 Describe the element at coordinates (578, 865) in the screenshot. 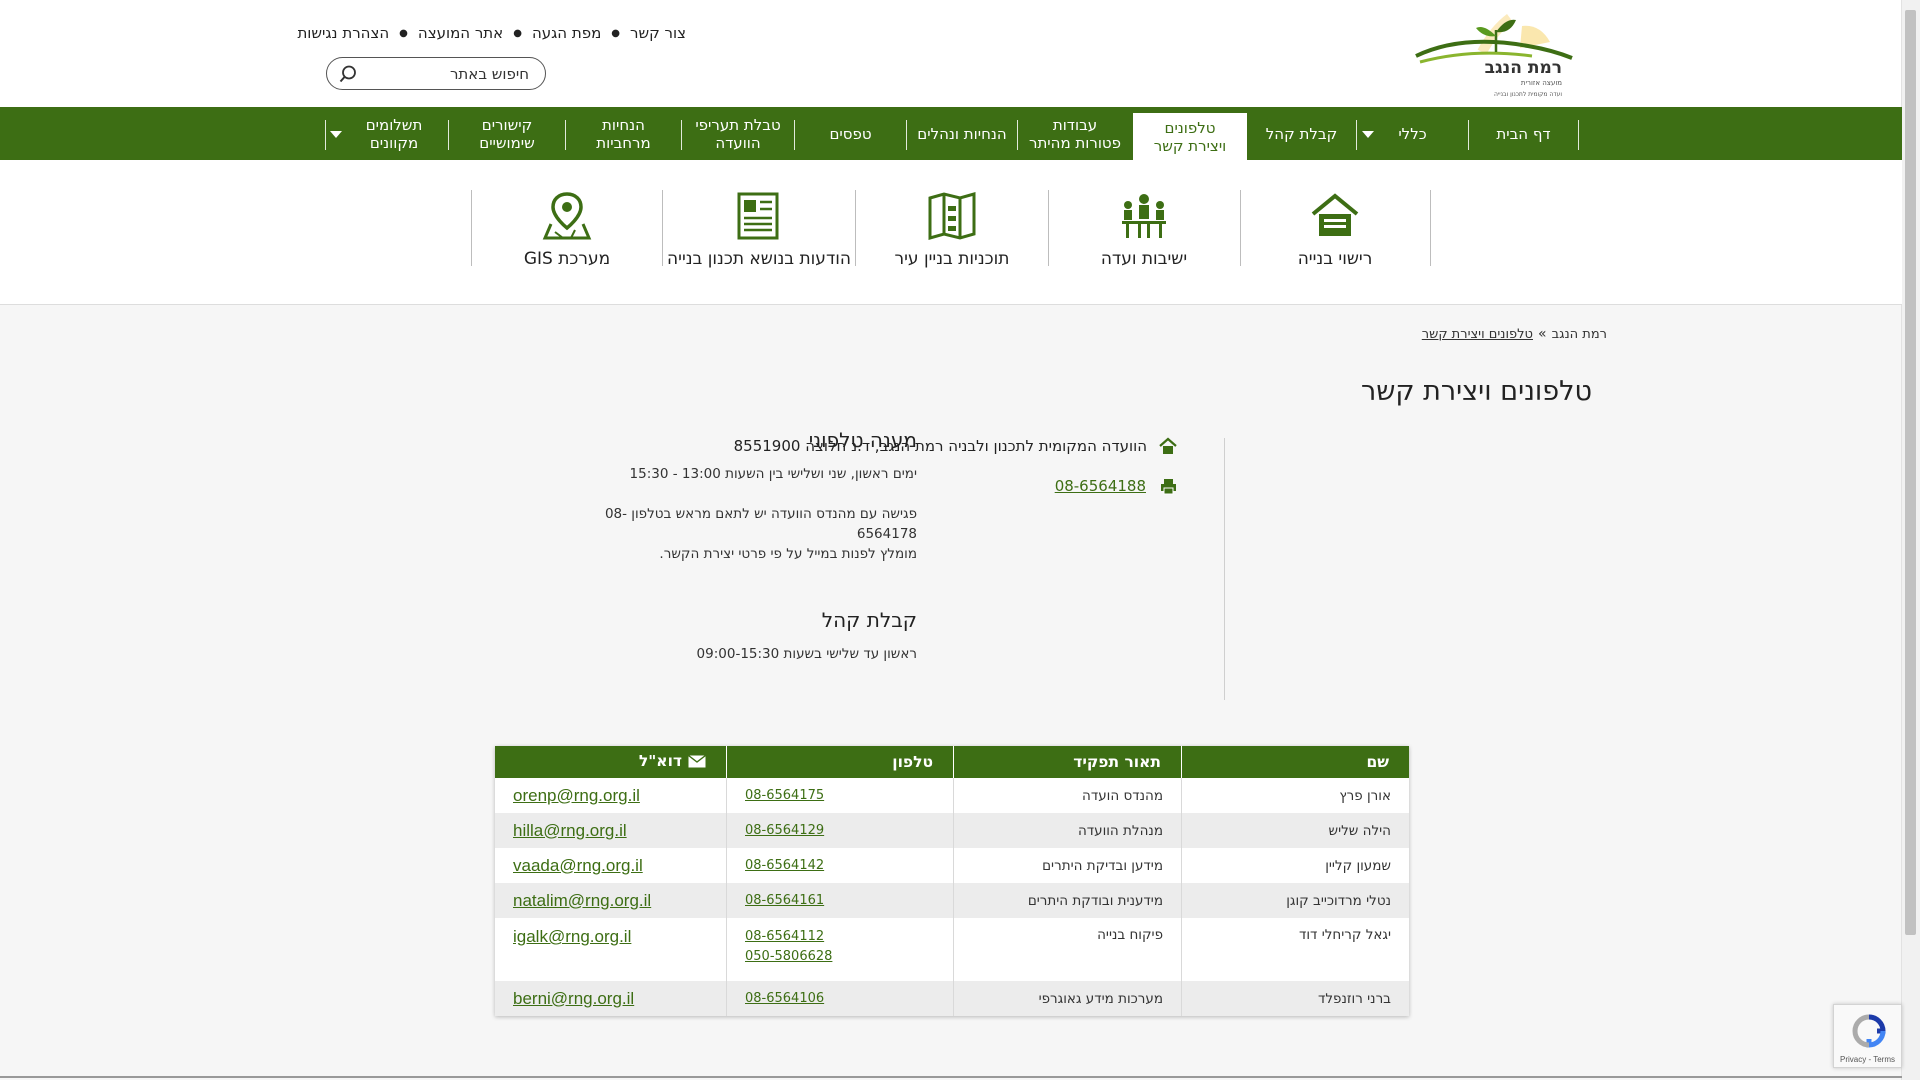

I see `contact-email-link: vaada@rng.org.il` at that location.